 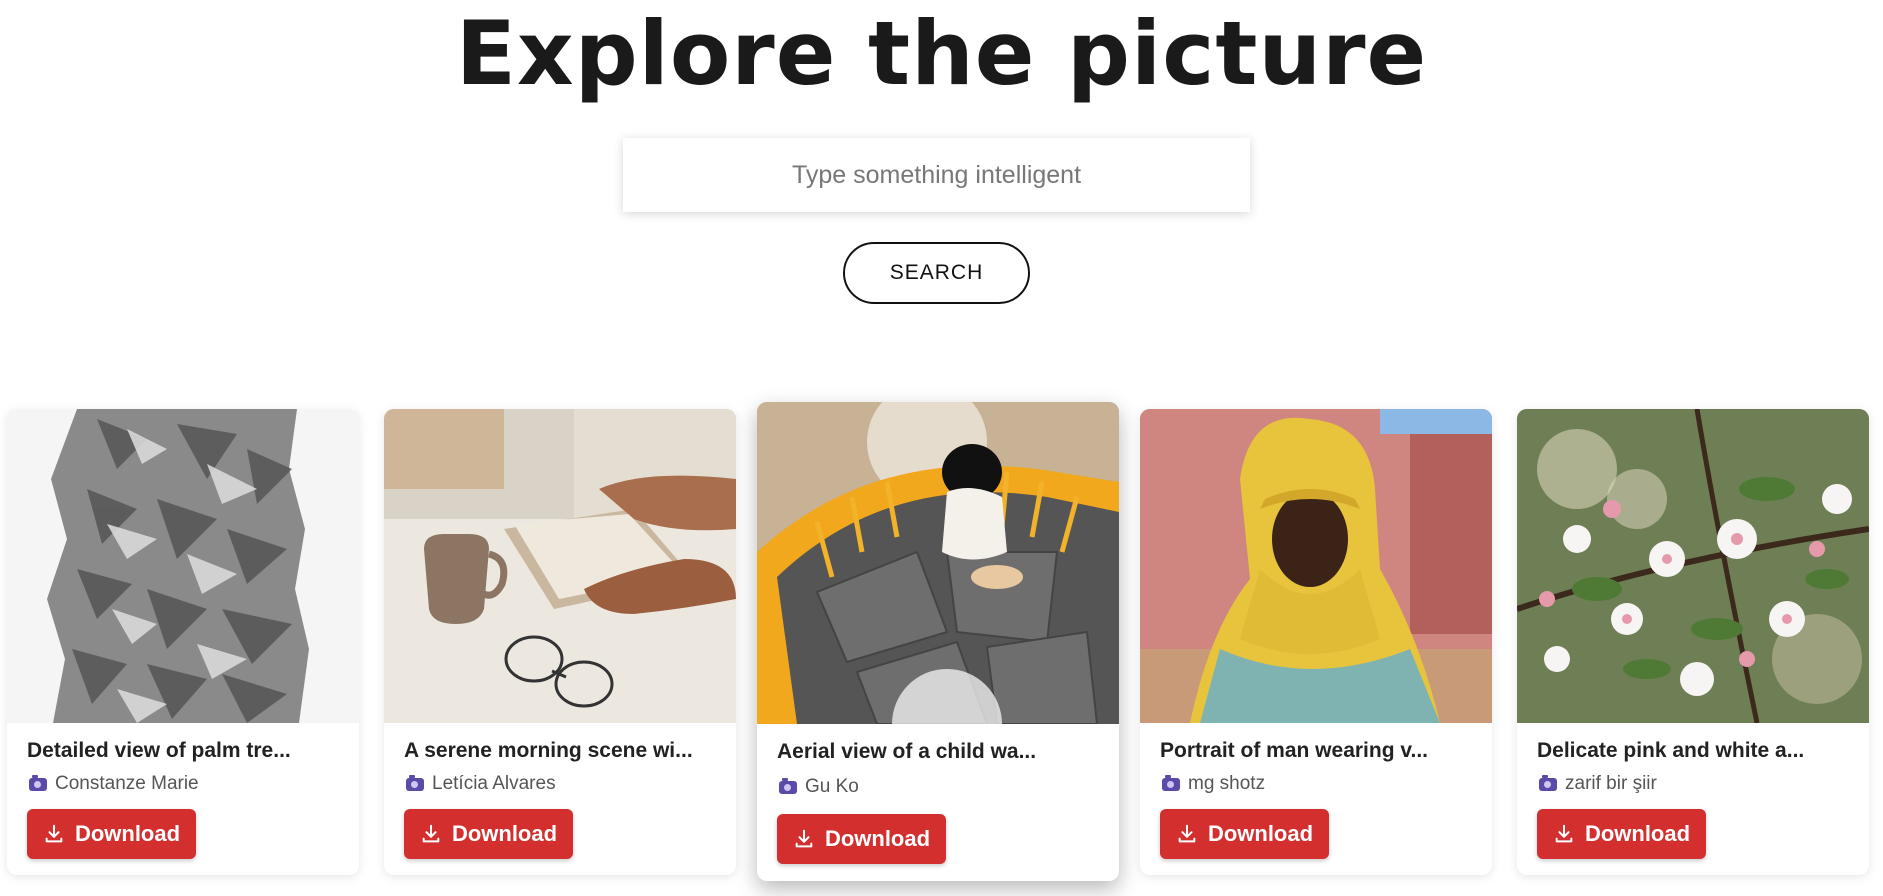 I want to click on card-author: zarif bir şiir, so click(x=1697, y=784).